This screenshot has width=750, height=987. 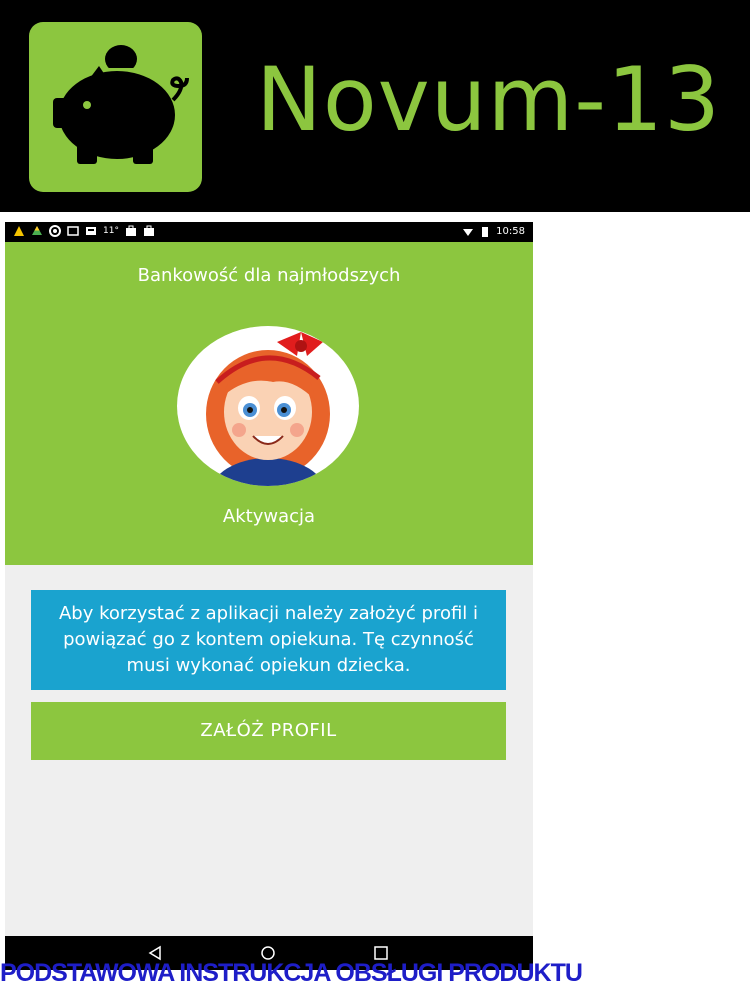 I want to click on status-icons-left: 11°, so click(x=84, y=231).